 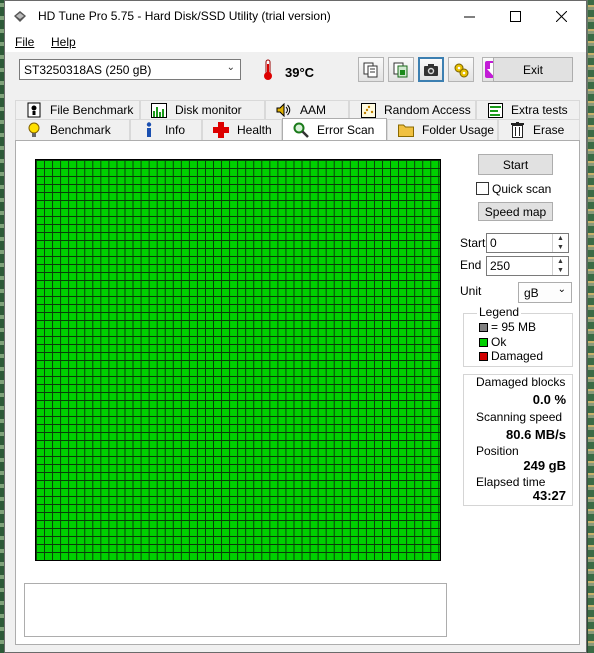 I want to click on extra-tests-icon, so click(x=495, y=110).